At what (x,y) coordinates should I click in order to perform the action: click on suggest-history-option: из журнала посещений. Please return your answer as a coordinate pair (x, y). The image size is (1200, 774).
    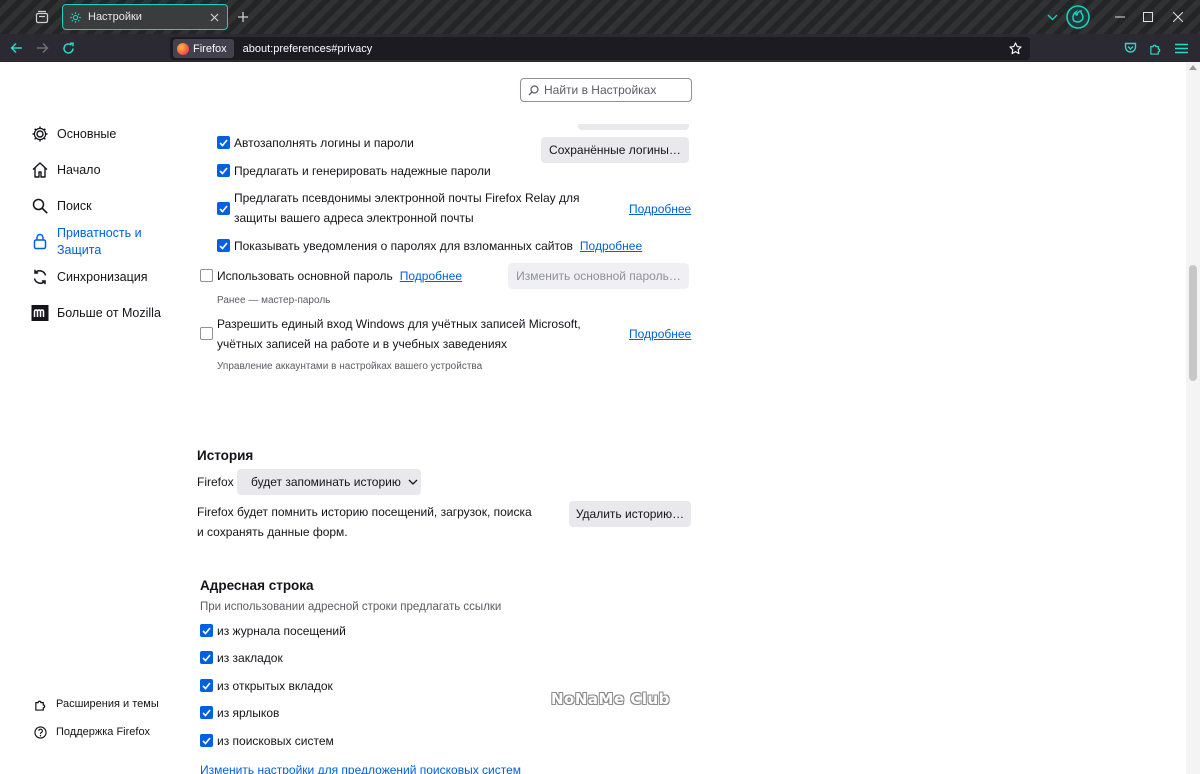
    Looking at the image, I should click on (273, 631).